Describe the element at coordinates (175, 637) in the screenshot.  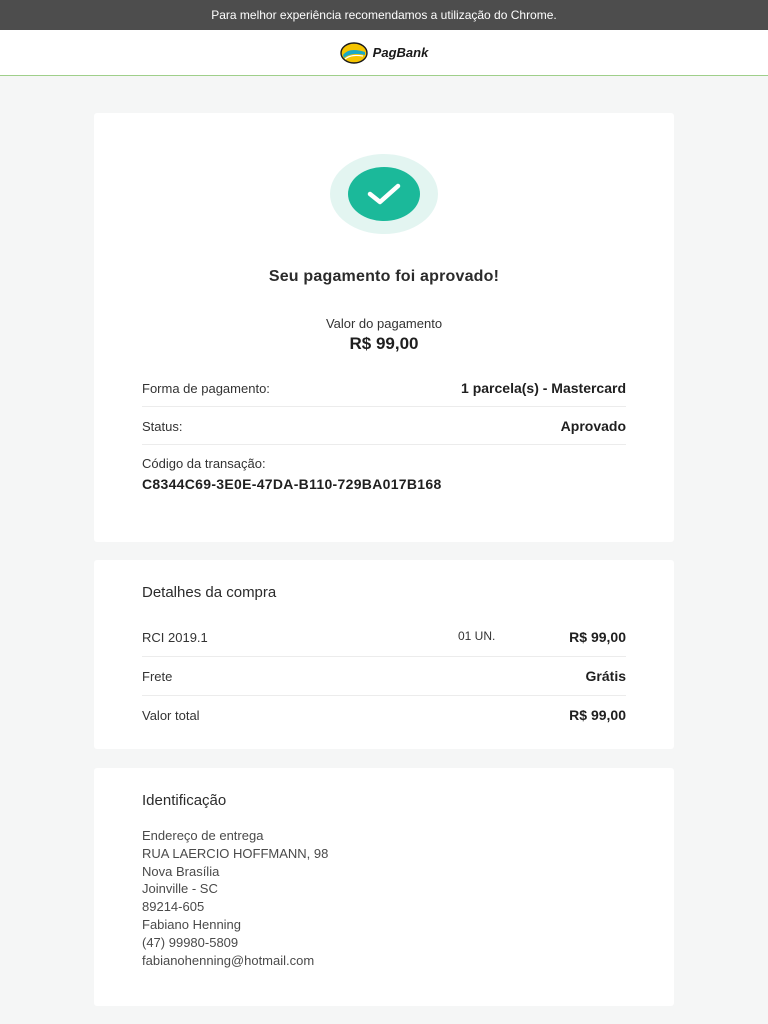
I see `item-name: RCI 2019.1` at that location.